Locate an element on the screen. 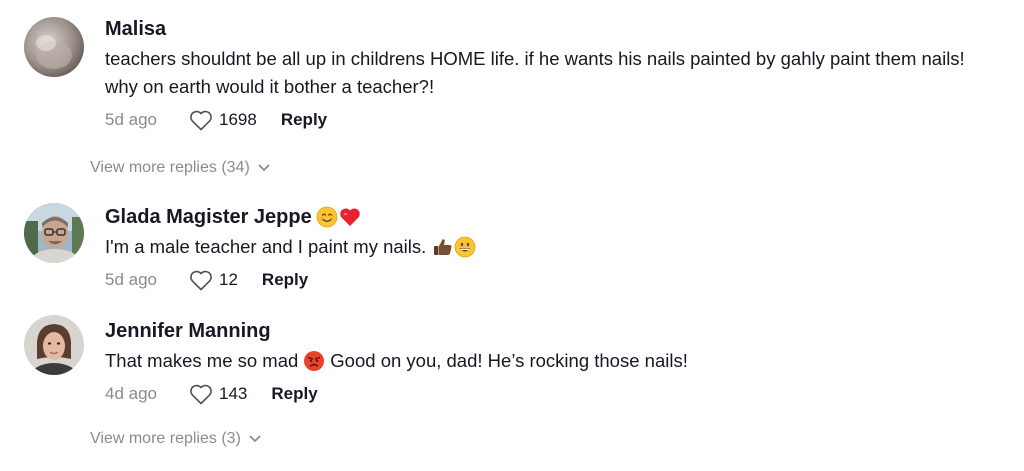 This screenshot has width=1024, height=471. view-more-replies-button: View more replies (34) is located at coordinates (180, 168).